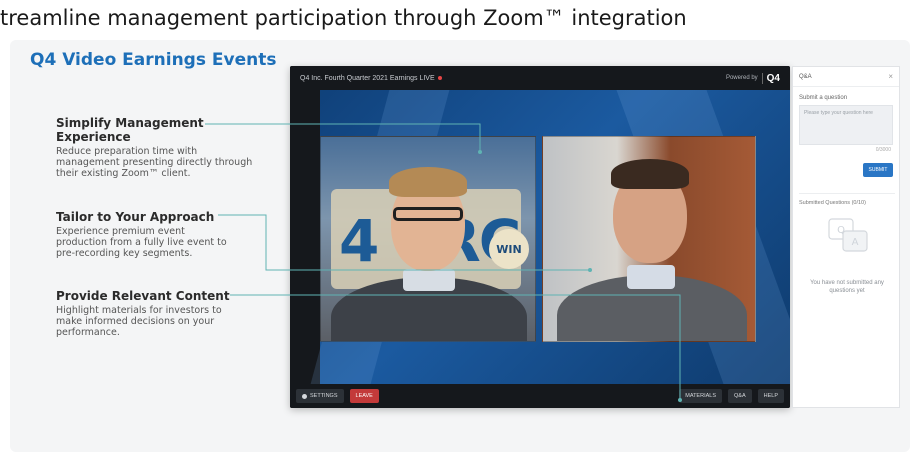  Describe the element at coordinates (883, 150) in the screenshot. I see `char-count: 0/3000` at that location.